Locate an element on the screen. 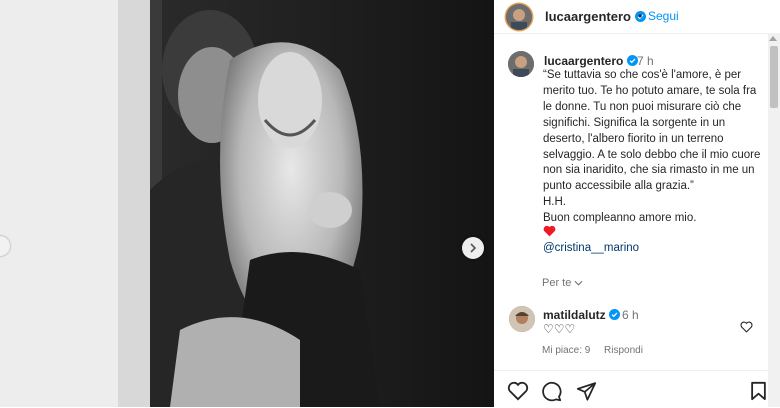 This screenshot has height=408, width=780. caption-author-text: lucaargentero is located at coordinates (583, 61).